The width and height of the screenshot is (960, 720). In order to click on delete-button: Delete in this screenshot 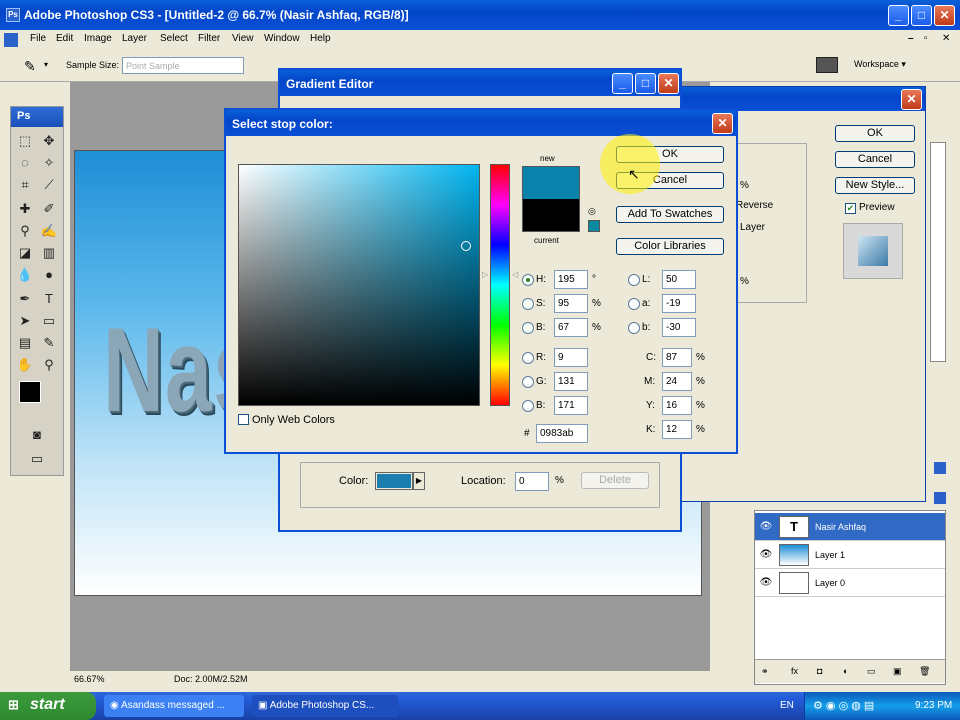, I will do `click(615, 480)`.